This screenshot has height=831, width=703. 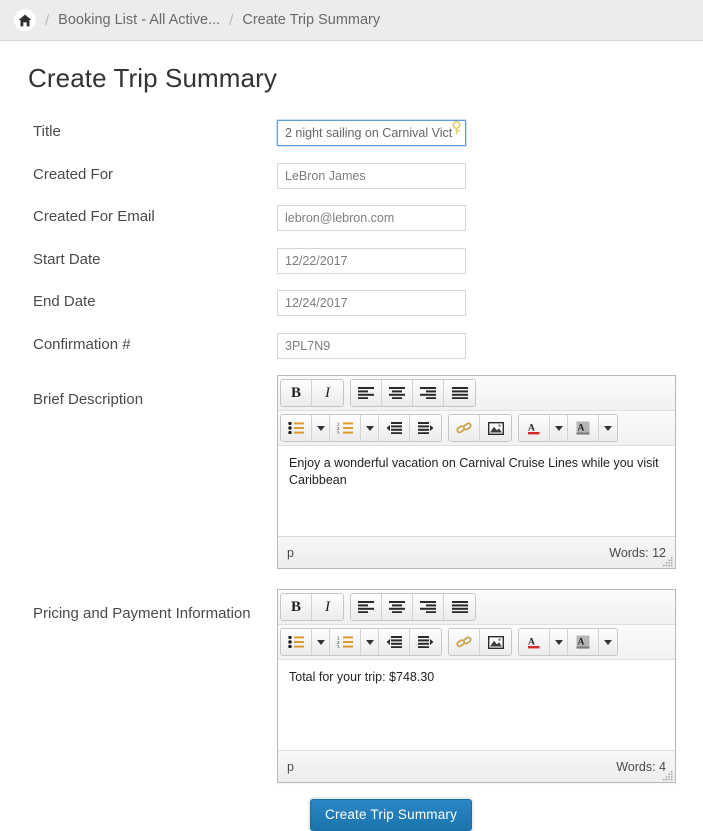 I want to click on confirmation-number-input, so click(x=371, y=345).